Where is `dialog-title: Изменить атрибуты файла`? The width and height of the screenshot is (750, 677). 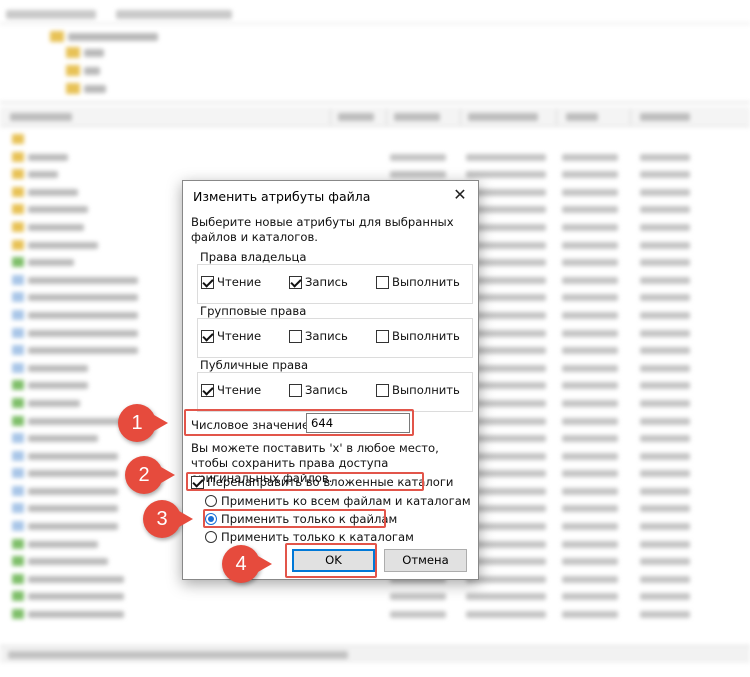 dialog-title: Изменить атрибуты файла is located at coordinates (282, 196).